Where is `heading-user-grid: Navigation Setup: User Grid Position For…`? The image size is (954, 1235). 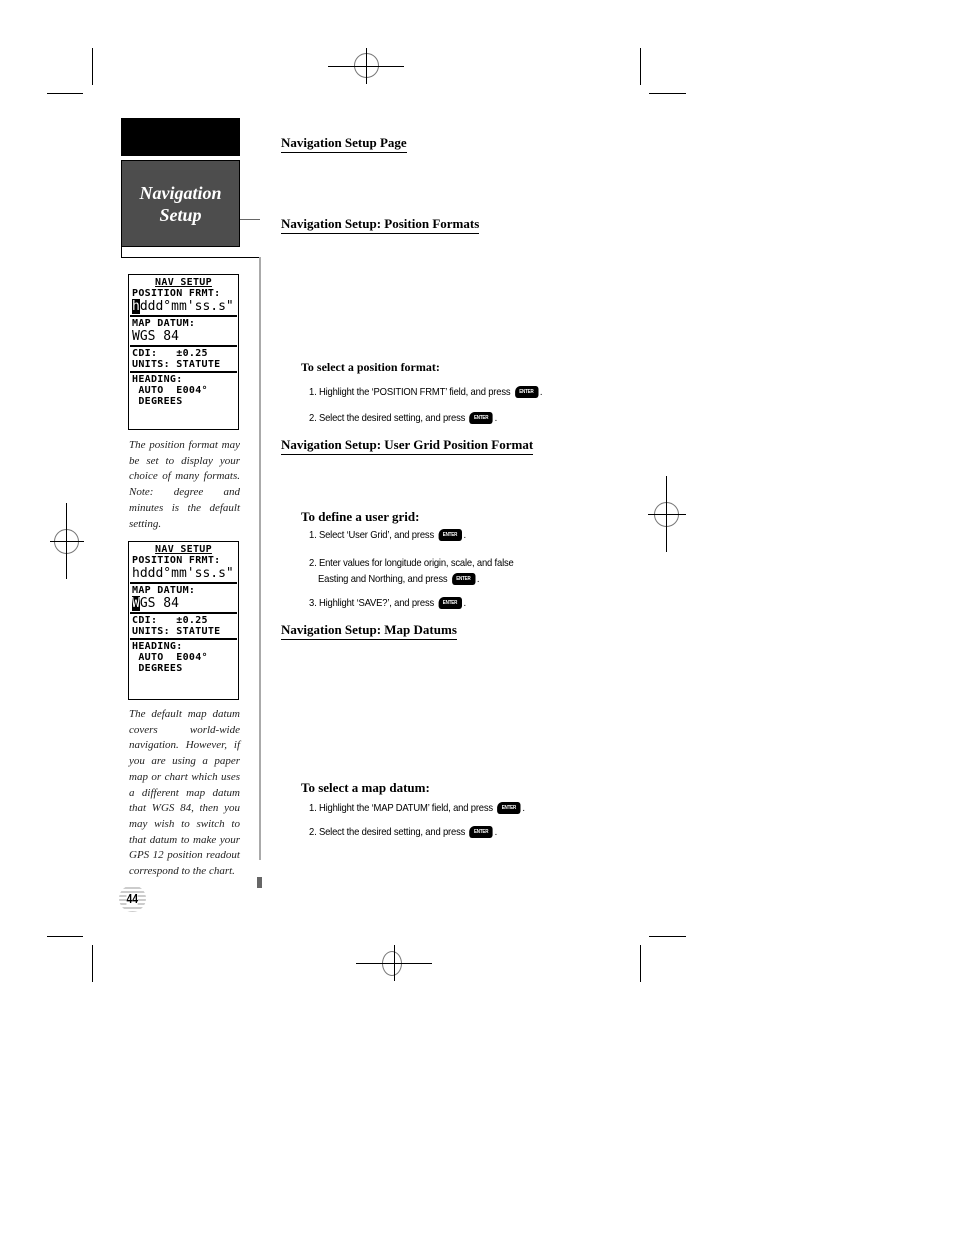
heading-user-grid: Navigation Setup: User Grid Position For… is located at coordinates (407, 446).